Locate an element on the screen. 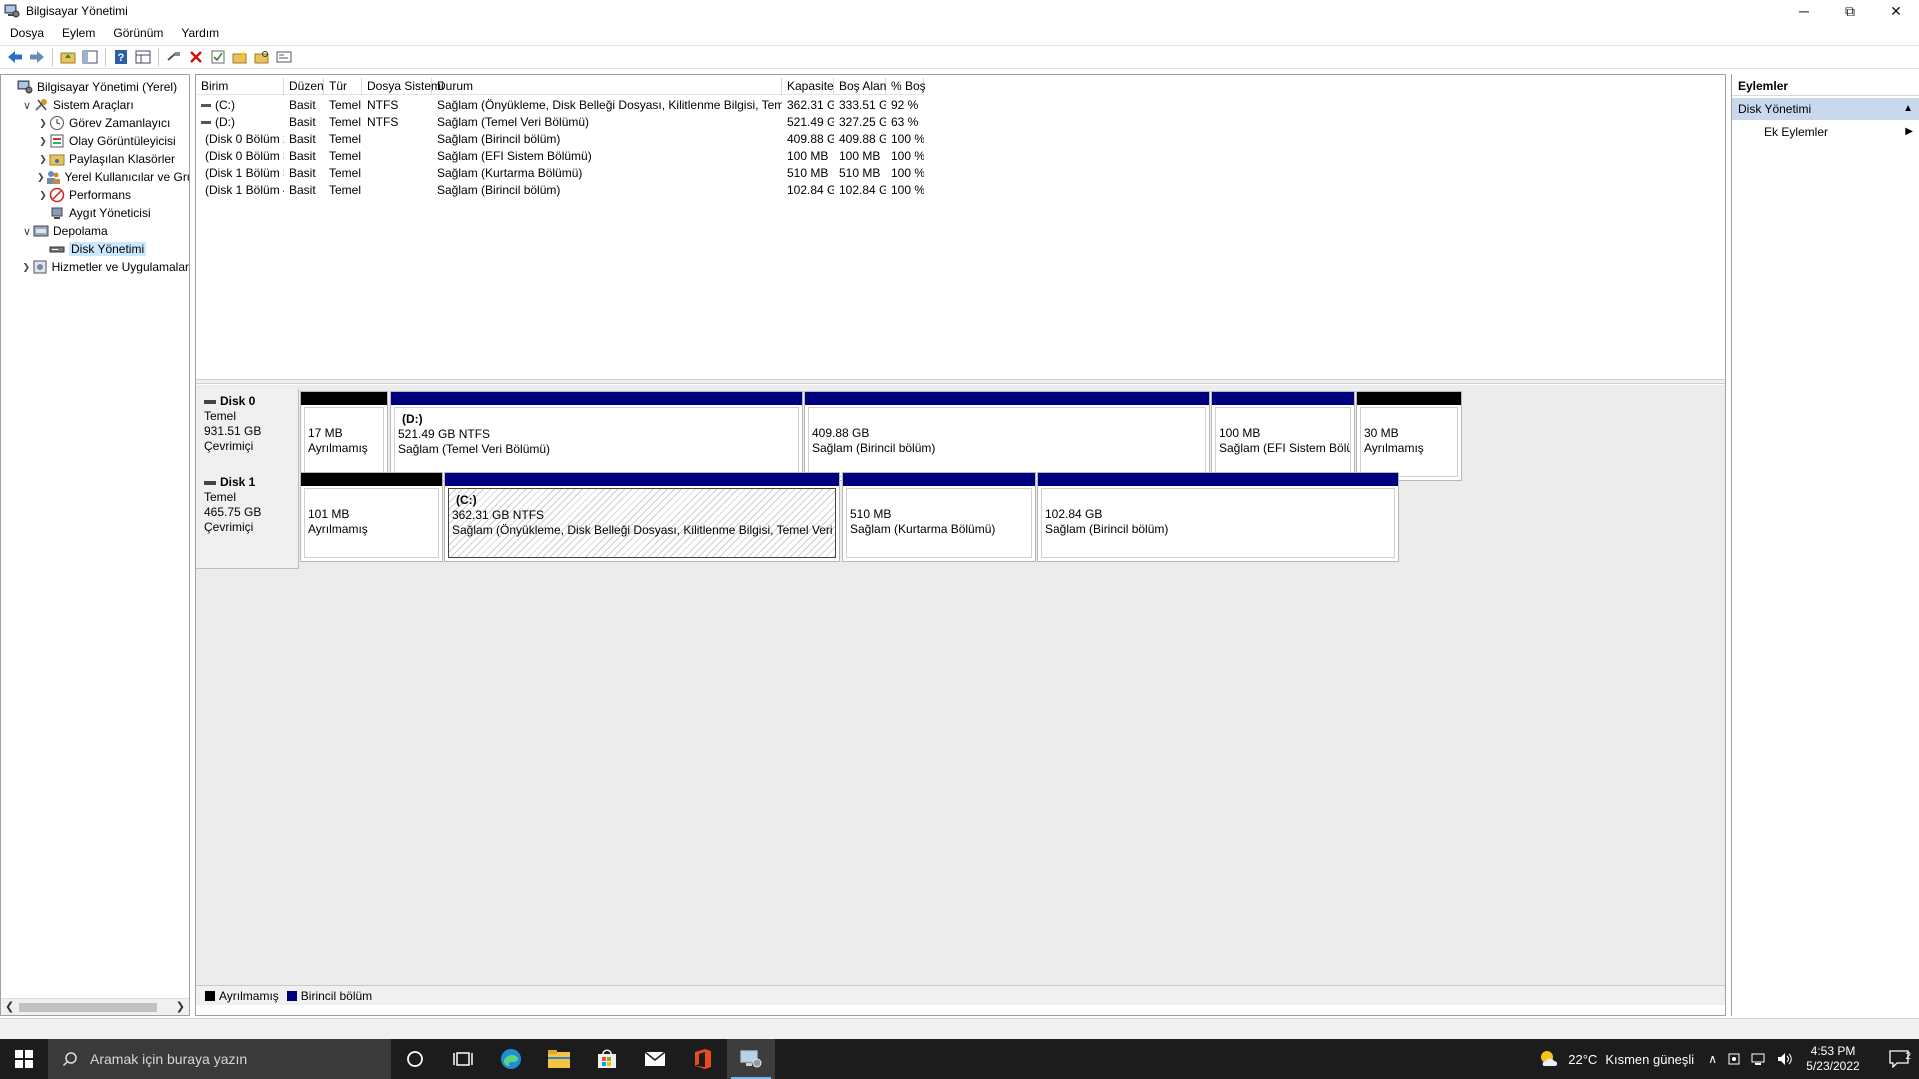 This screenshot has width=1919, height=1079. legend-unallocated-label: Ayrılmamış is located at coordinates (249, 995).